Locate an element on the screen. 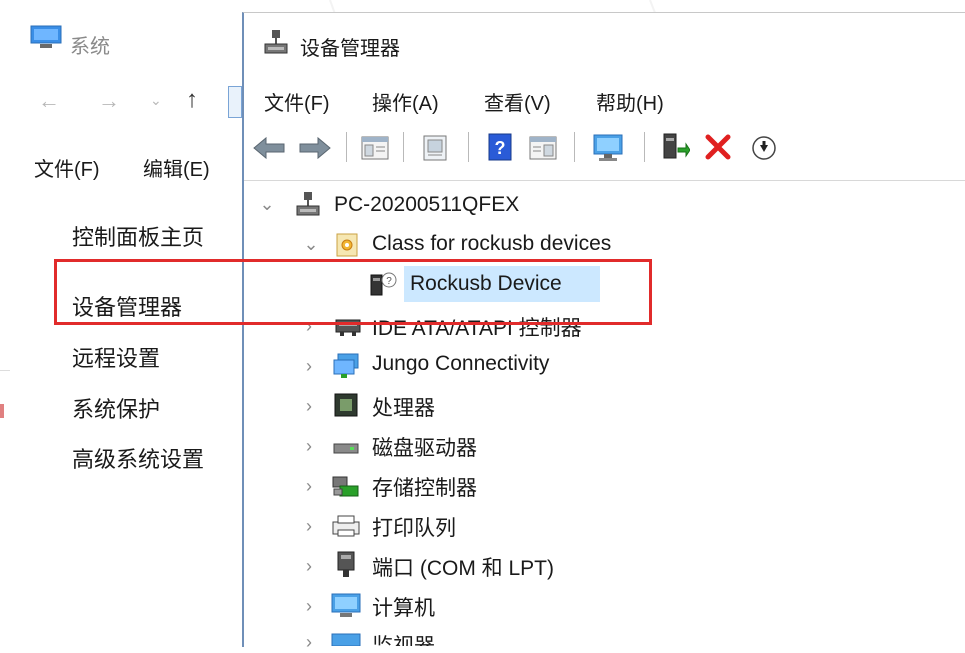 The image size is (965, 653). computer-expand-chevron-icon: › is located at coordinates (309, 606).